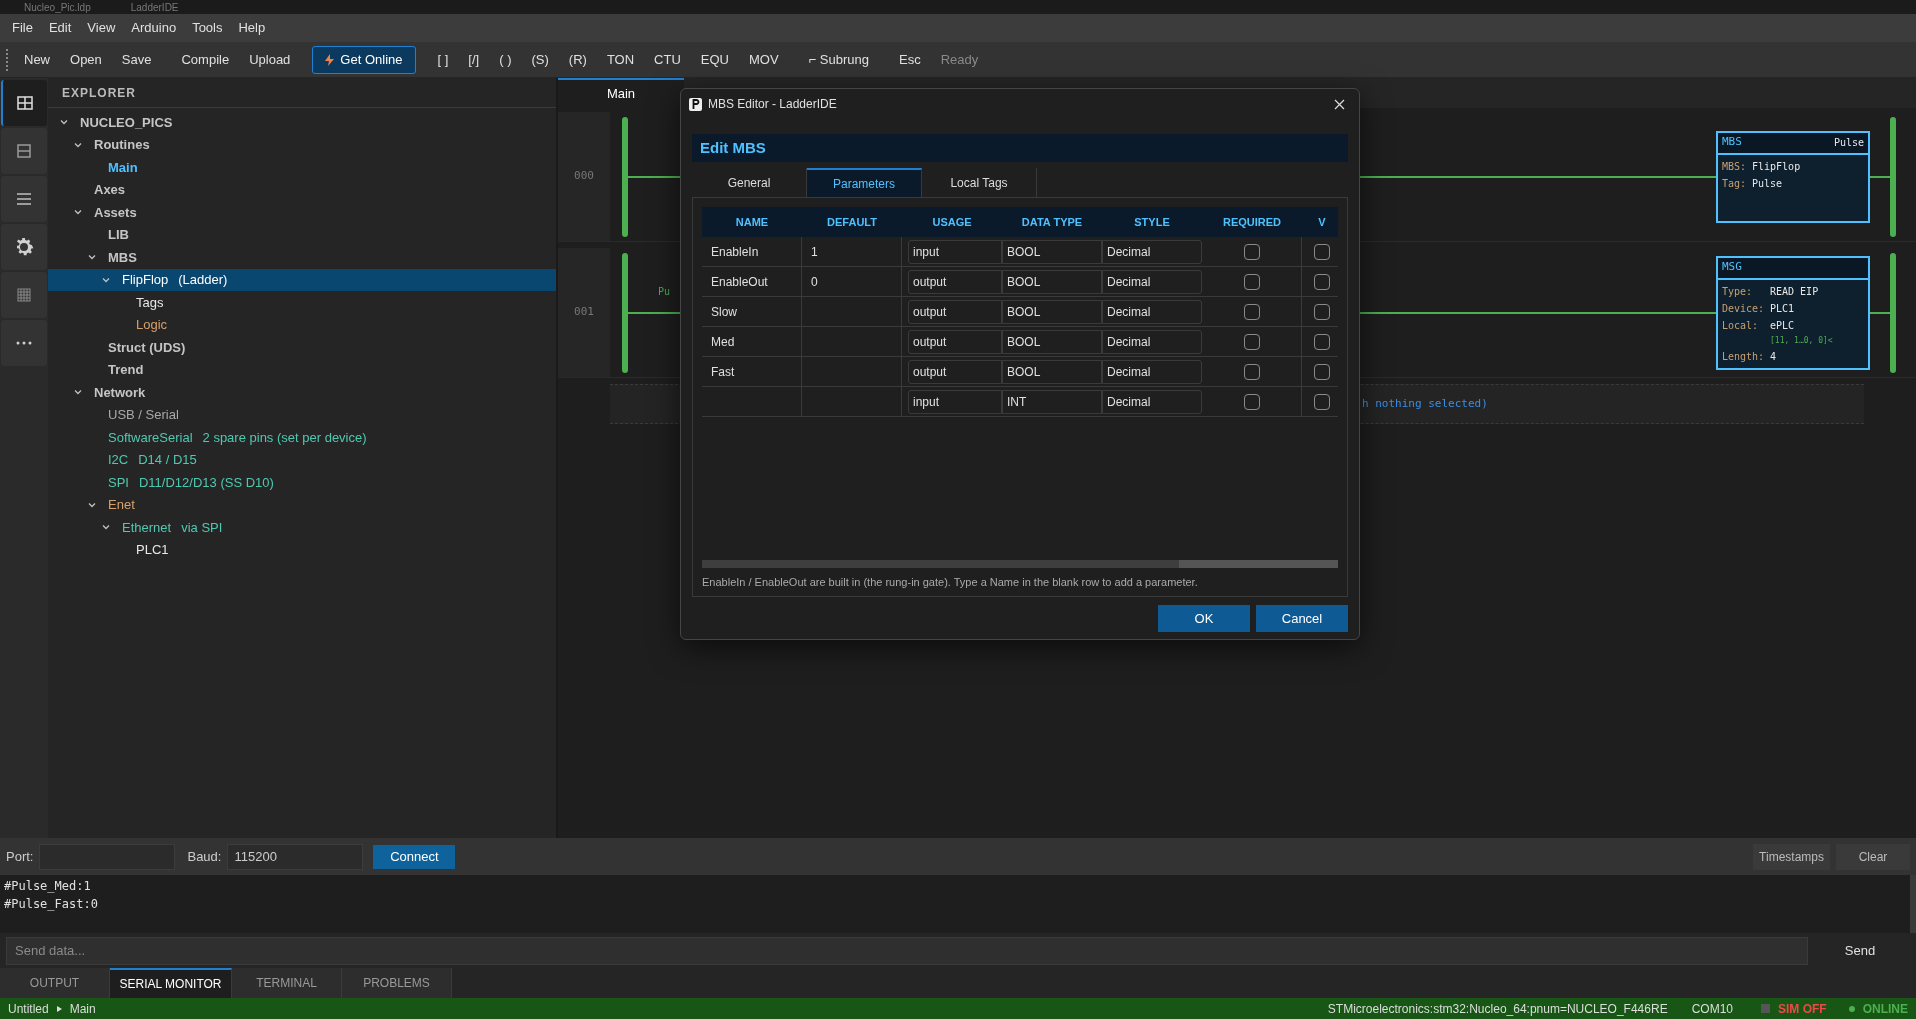  I want to click on menu-item: Arduino, so click(154, 28).